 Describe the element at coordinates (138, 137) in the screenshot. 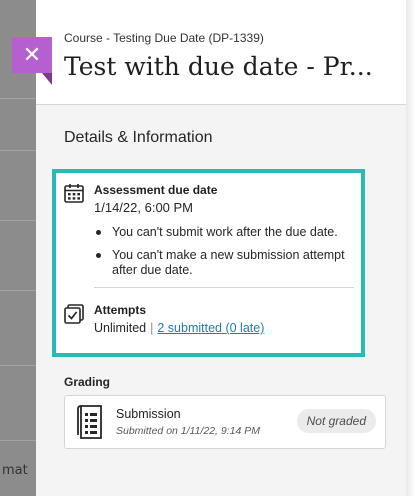

I see `section-title: Details & Information` at that location.